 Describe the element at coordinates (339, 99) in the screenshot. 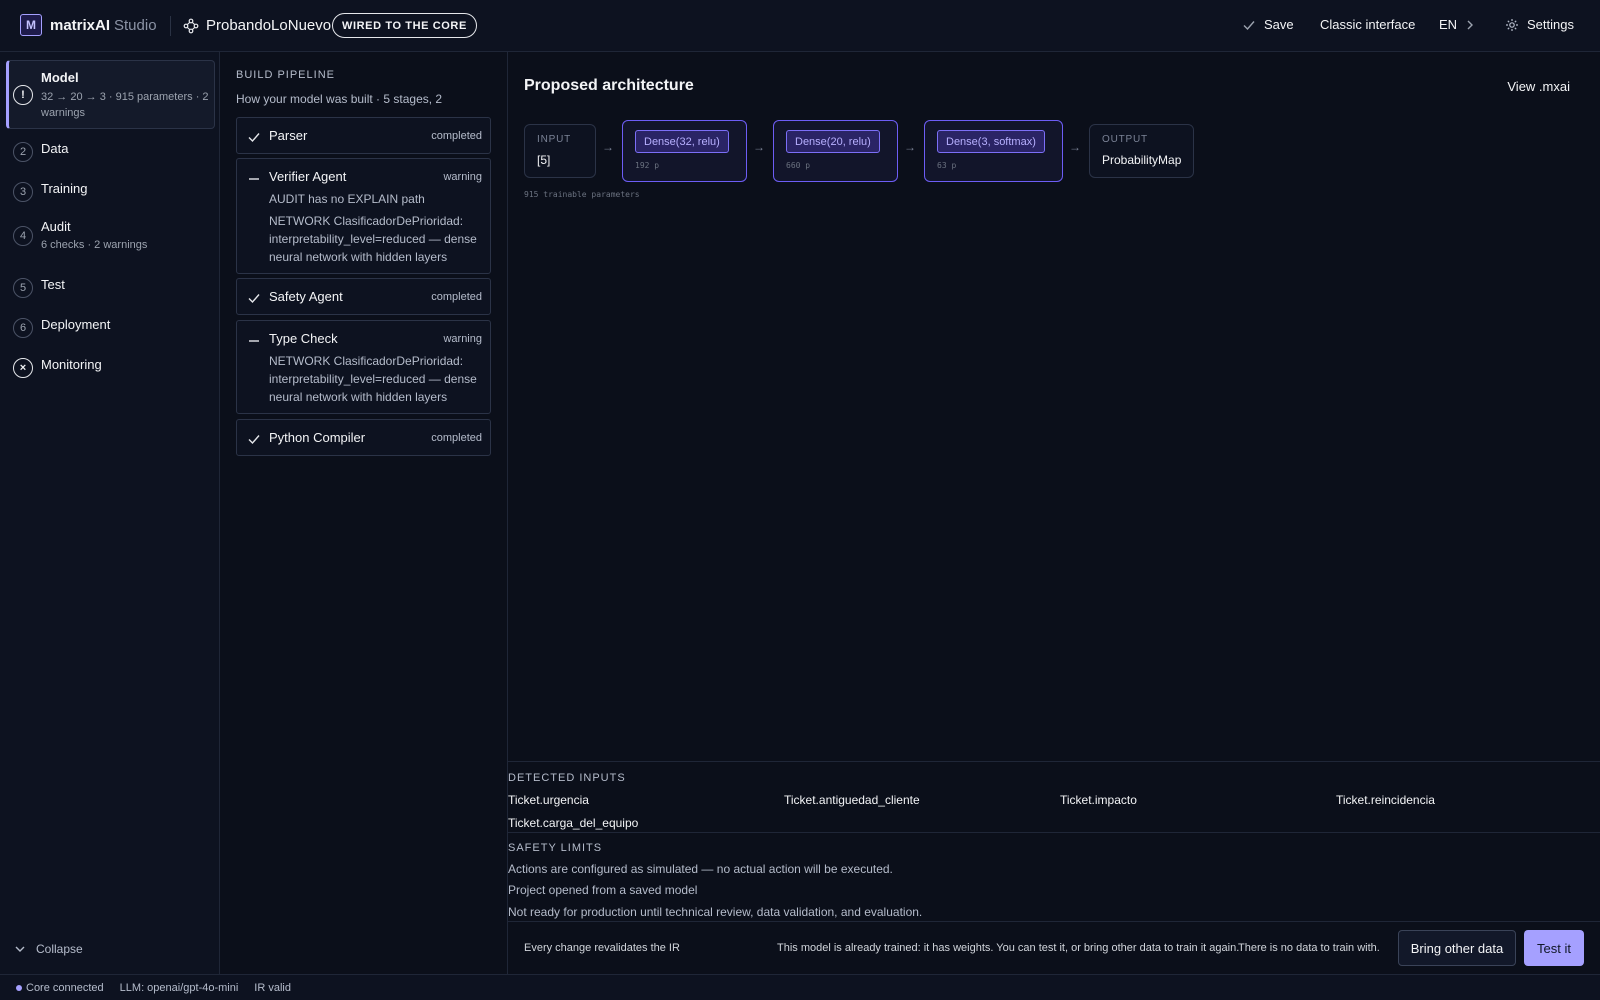

I see `pipeline-description: How your model was built · 5 stages, 2` at that location.